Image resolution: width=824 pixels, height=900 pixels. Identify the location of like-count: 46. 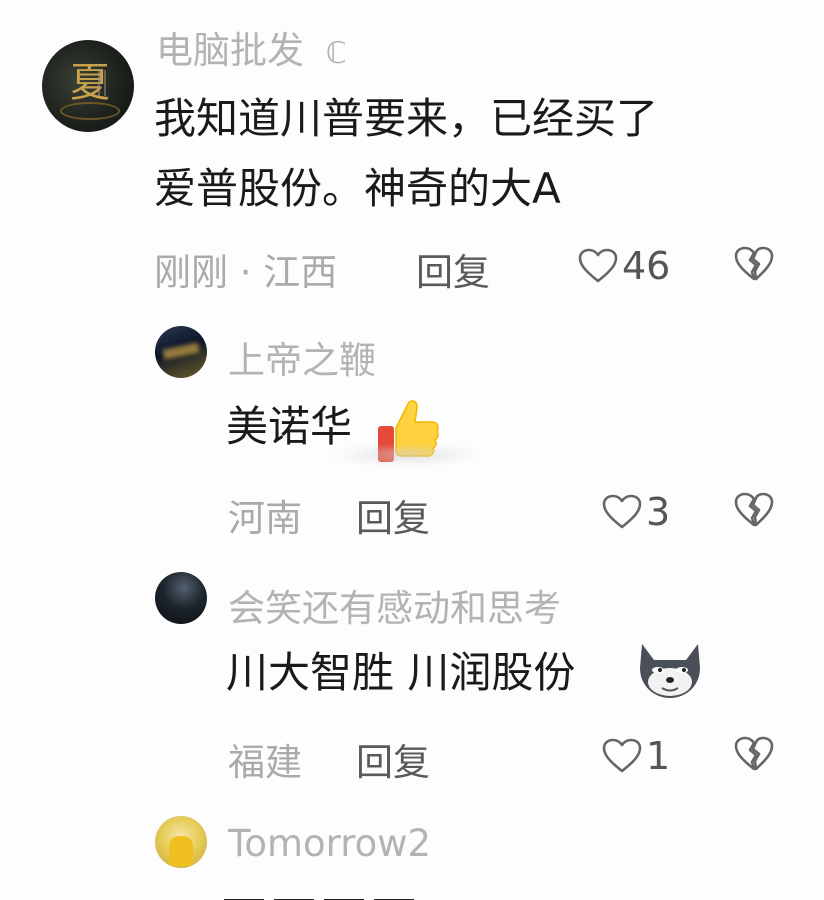
(646, 266).